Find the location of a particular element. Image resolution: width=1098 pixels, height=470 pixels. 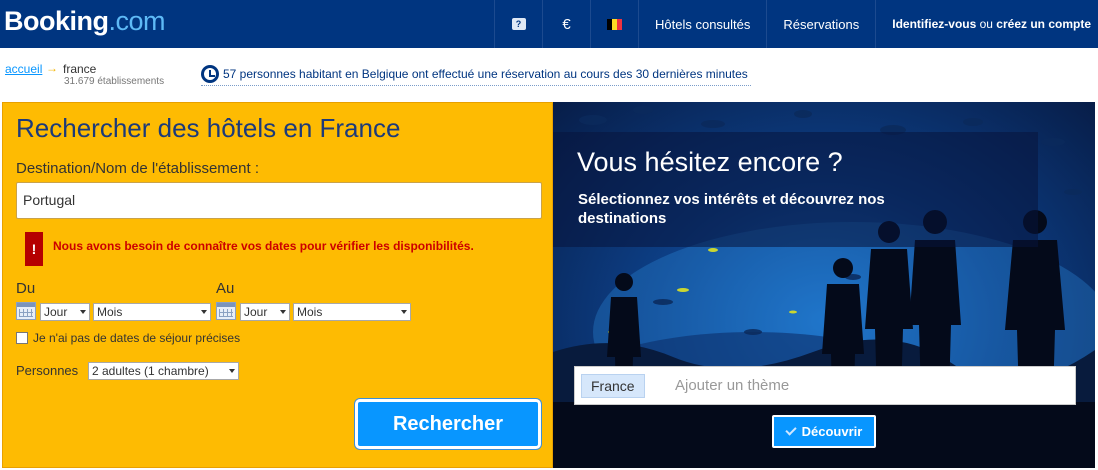

discover-label: Découvrir is located at coordinates (832, 431).